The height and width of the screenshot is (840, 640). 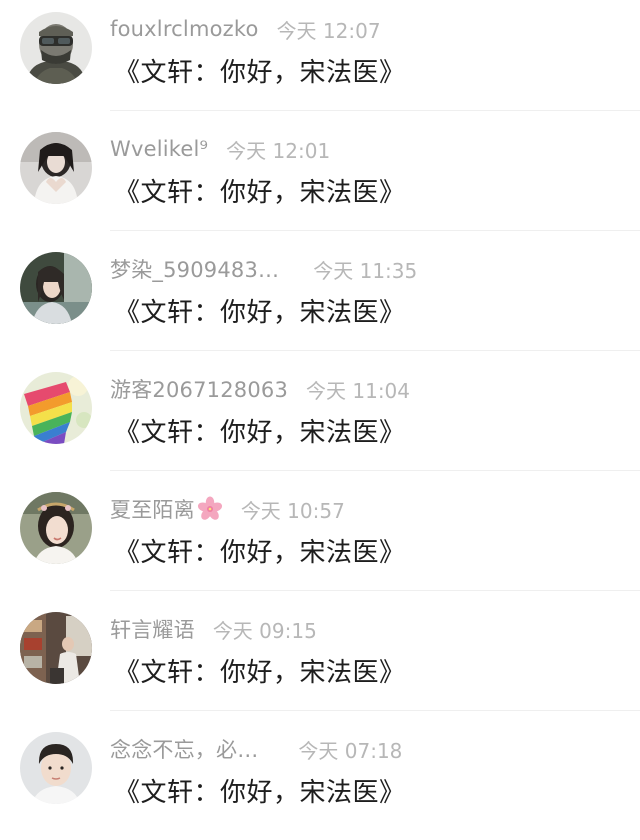 I want to click on girl-heart-hands-avatar, so click(x=56, y=168).